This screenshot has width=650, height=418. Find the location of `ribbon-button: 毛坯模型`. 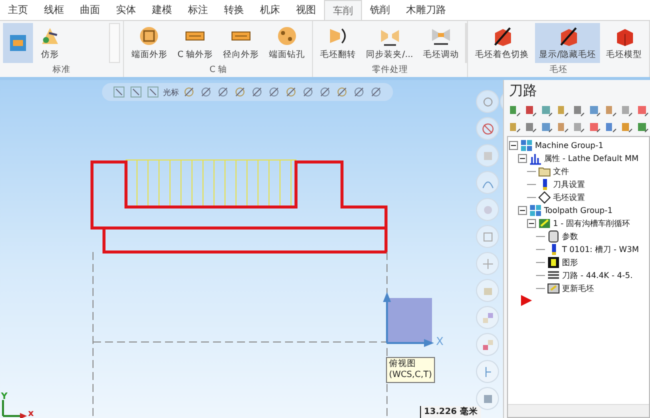

ribbon-button: 毛坯模型 is located at coordinates (624, 43).